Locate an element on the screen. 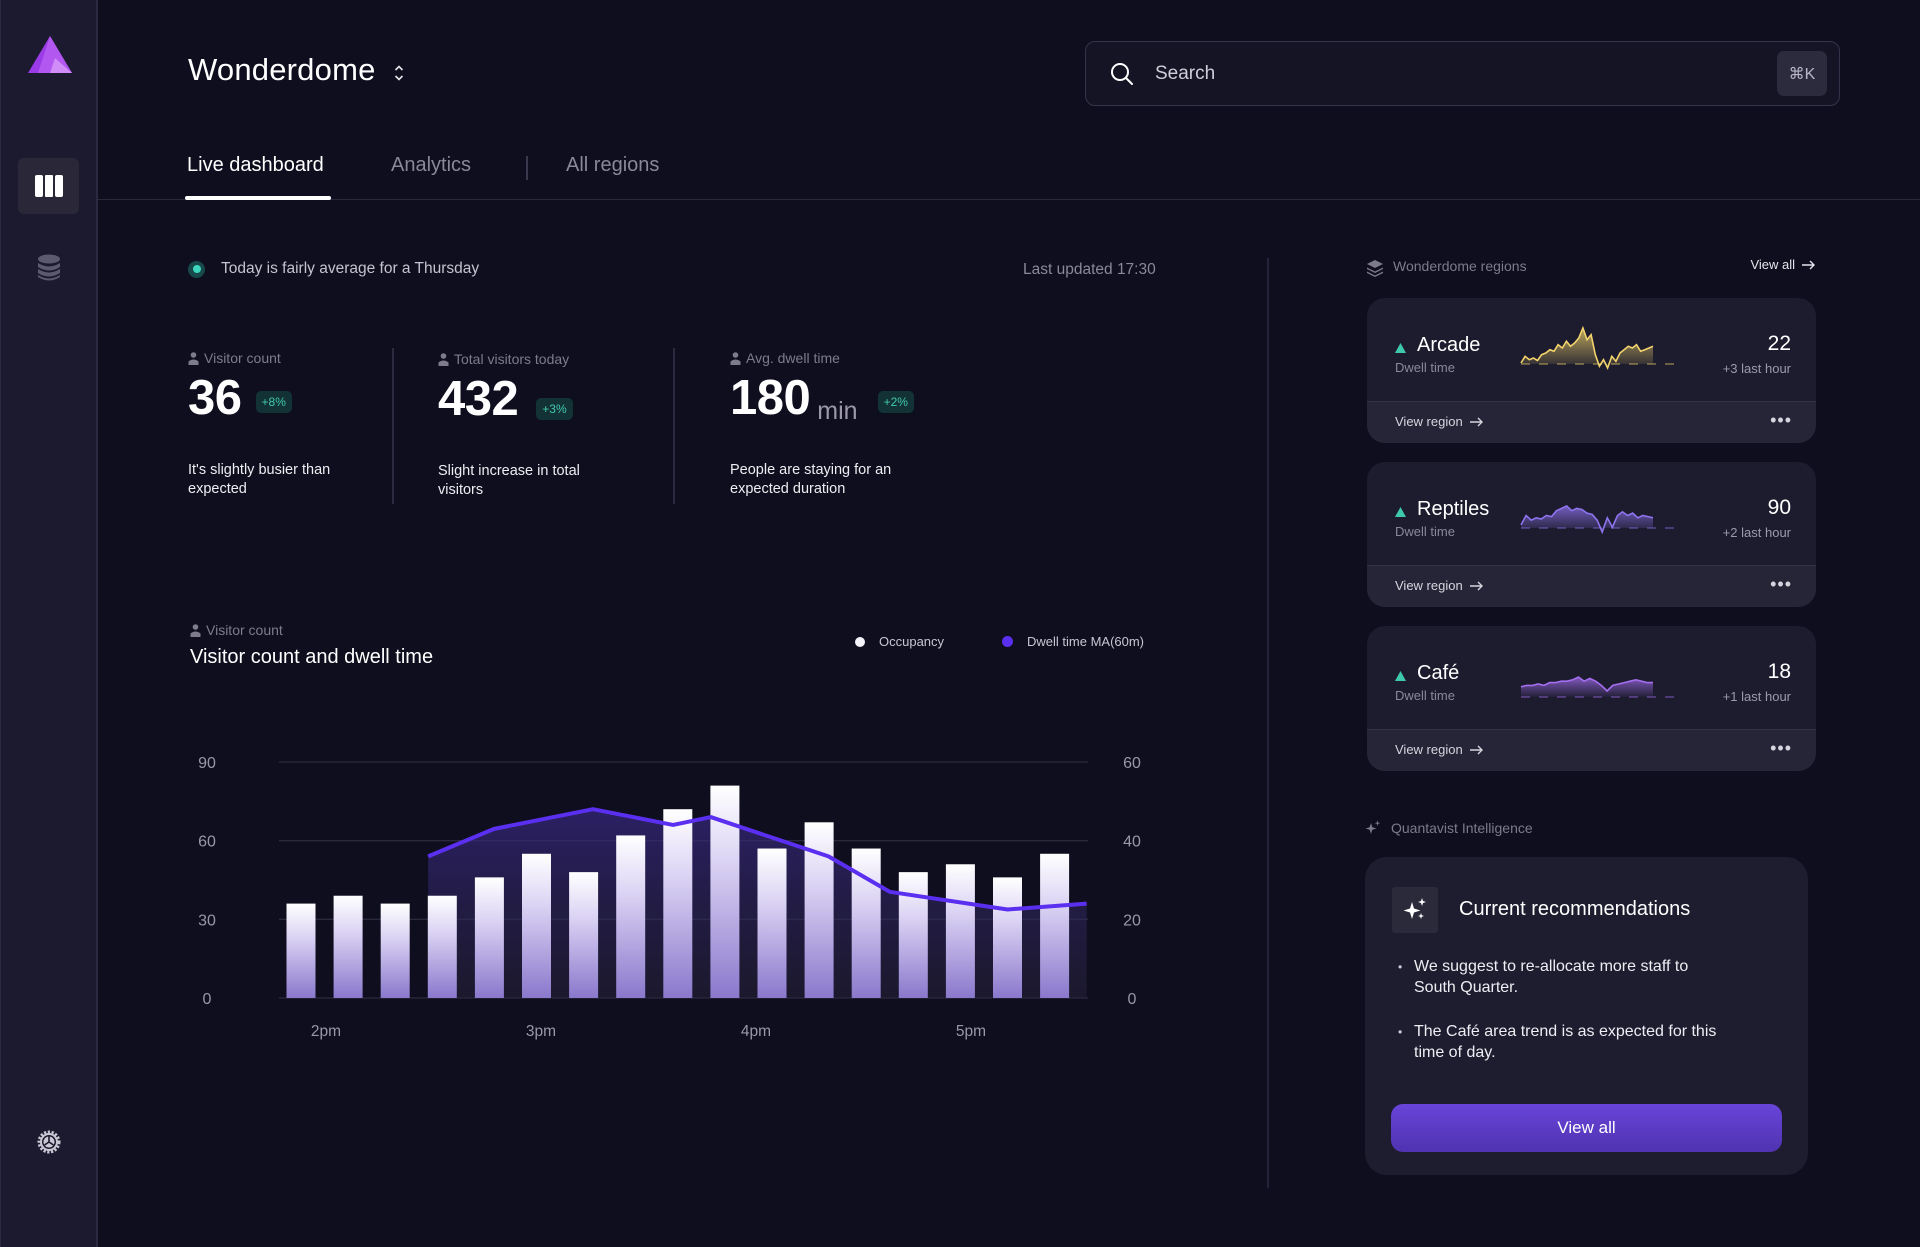 The height and width of the screenshot is (1247, 1920). region-card-body: Reptiles Dwell time 90 +2 last hour is located at coordinates (1591, 513).